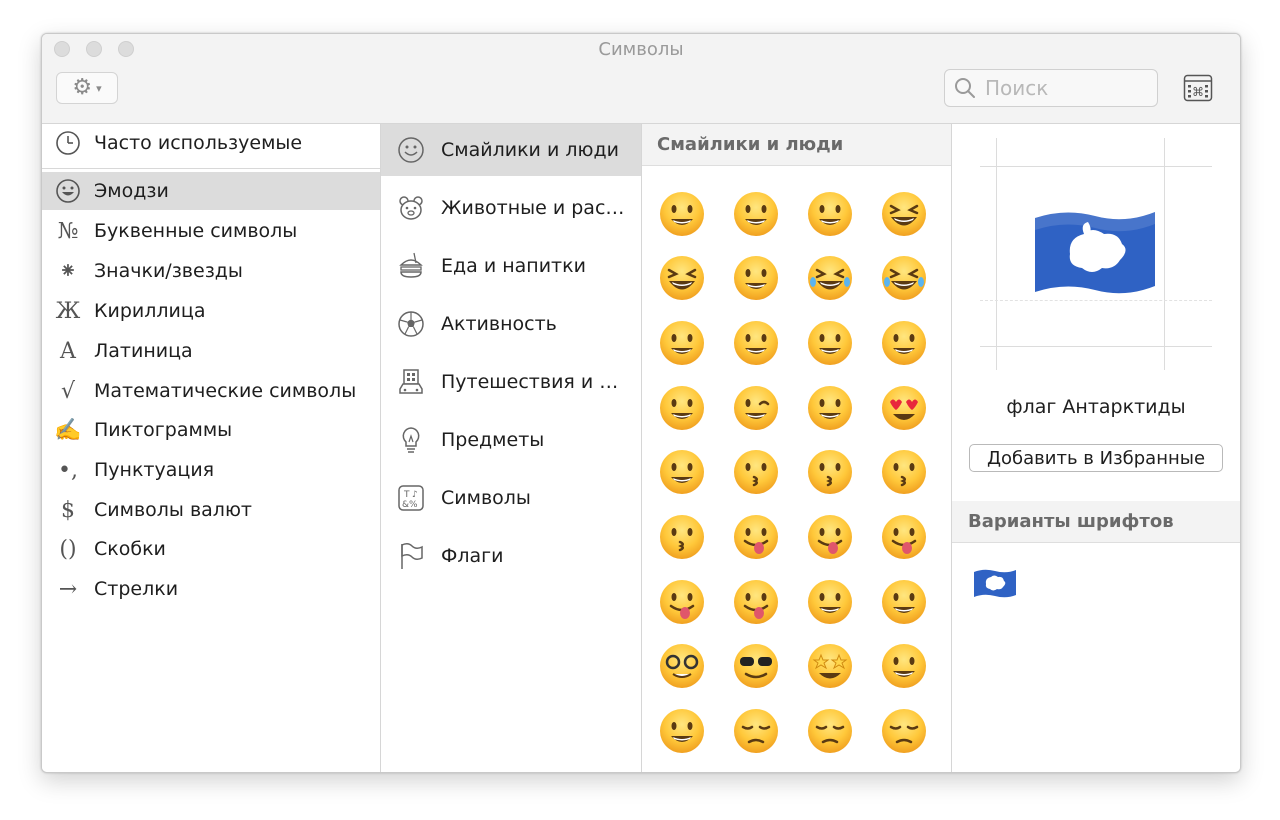  What do you see at coordinates (904, 214) in the screenshot?
I see `emoji-beaming-face` at bounding box center [904, 214].